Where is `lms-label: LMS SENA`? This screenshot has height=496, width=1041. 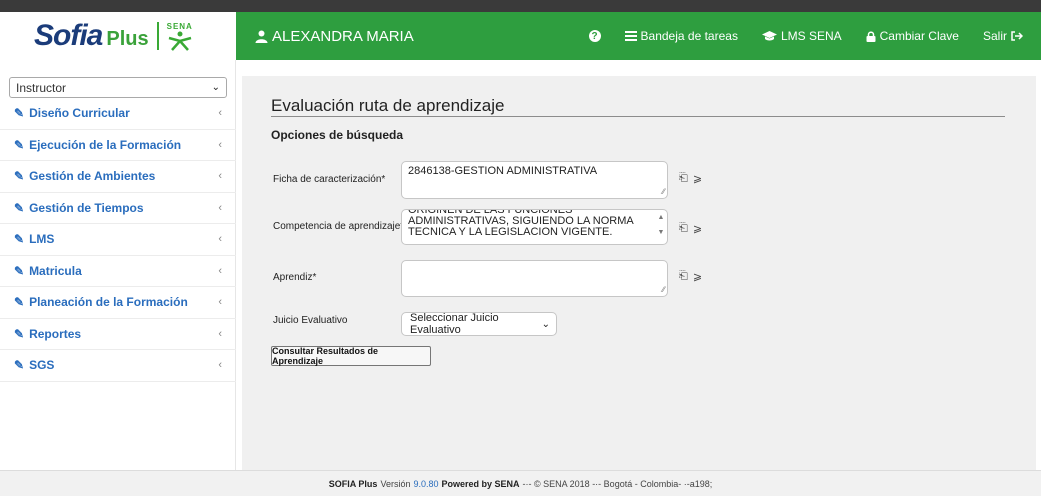 lms-label: LMS SENA is located at coordinates (811, 36).